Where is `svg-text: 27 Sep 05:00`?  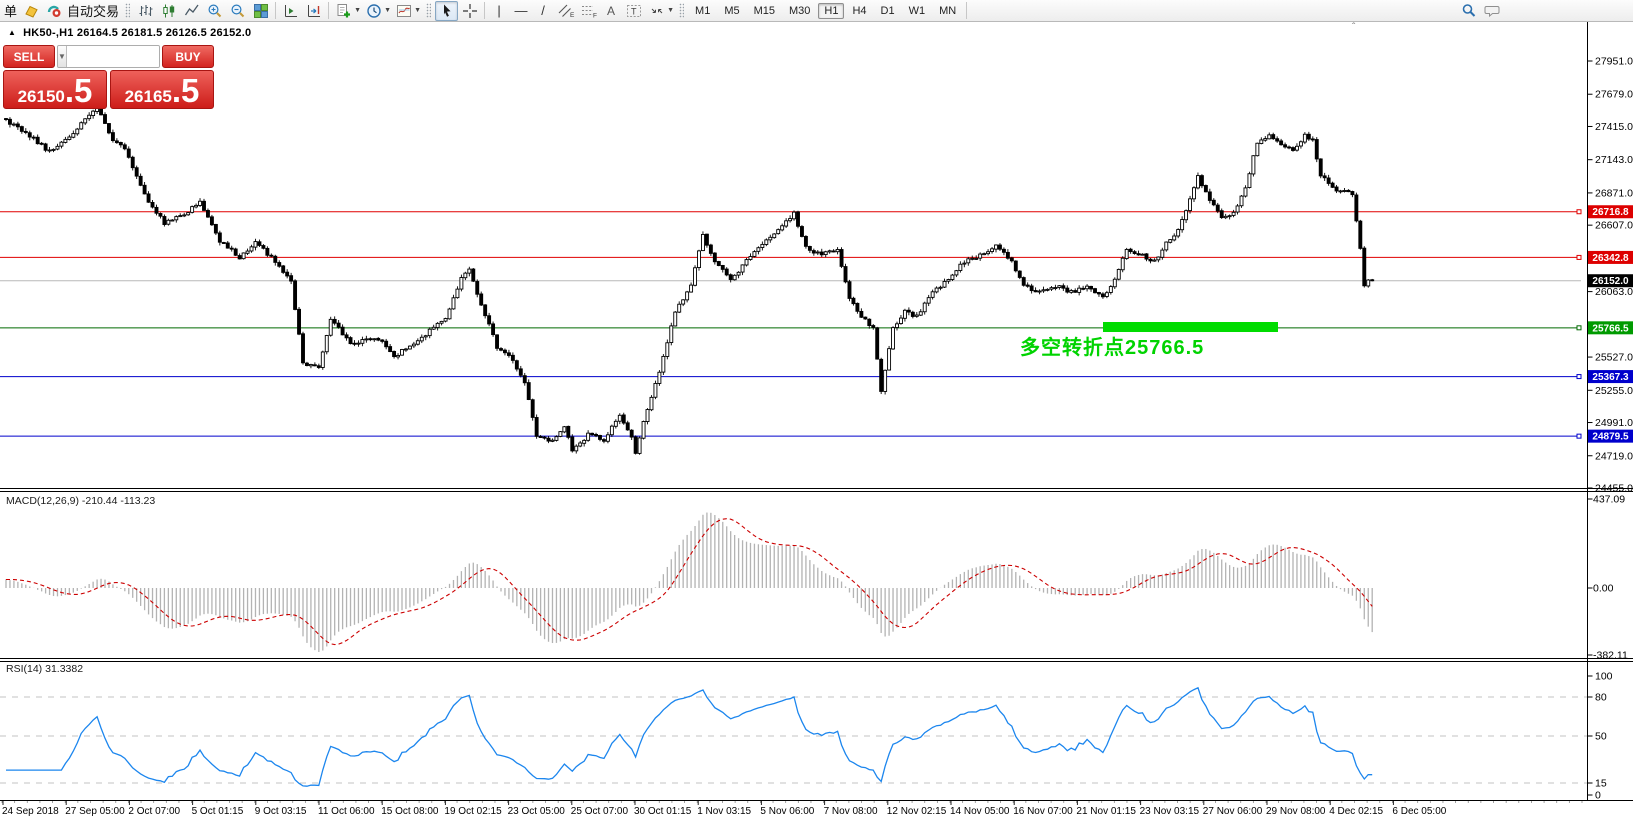
svg-text: 27 Sep 05:00 is located at coordinates (95, 811).